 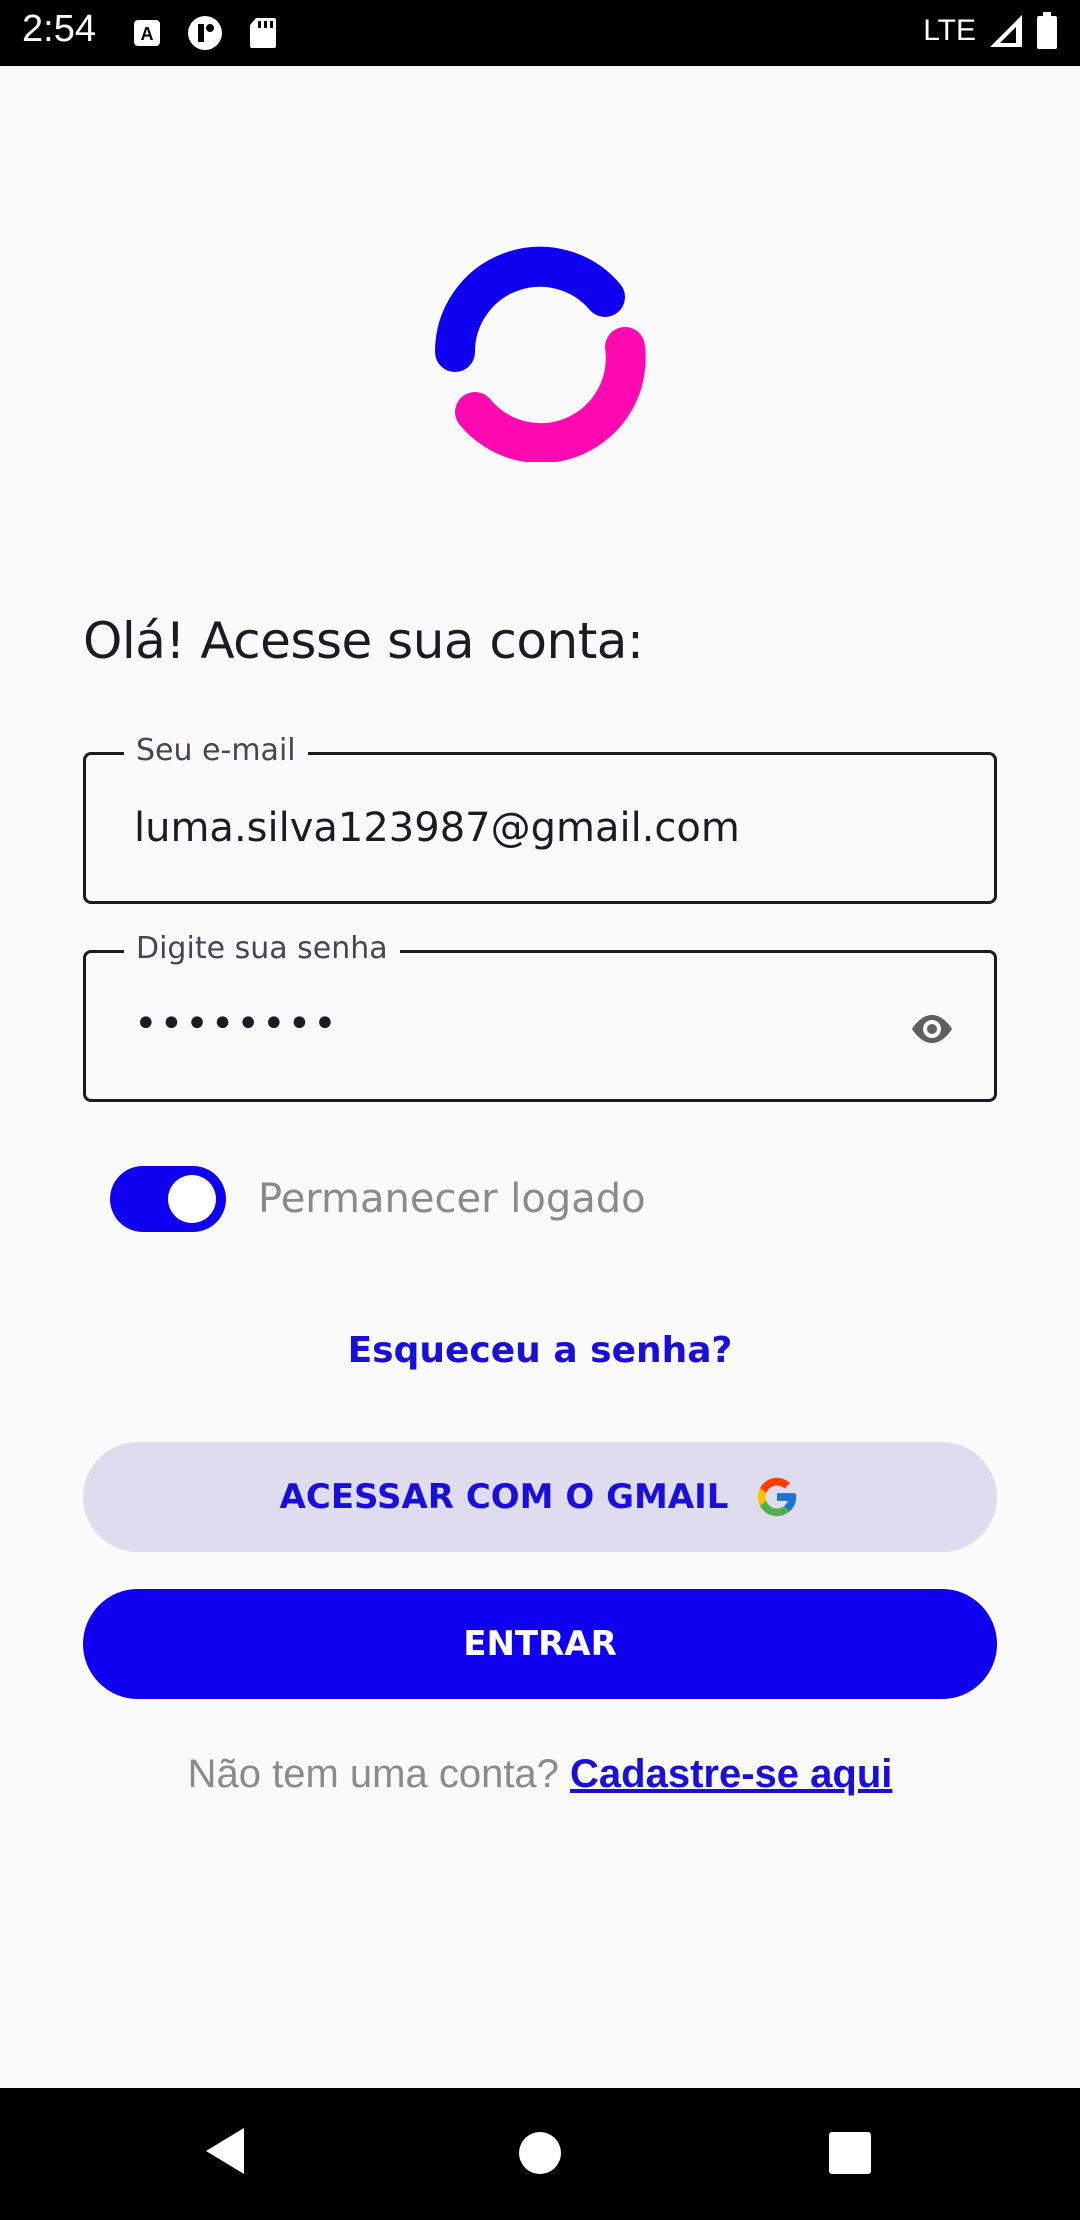 I want to click on app-logo, so click(x=540, y=354).